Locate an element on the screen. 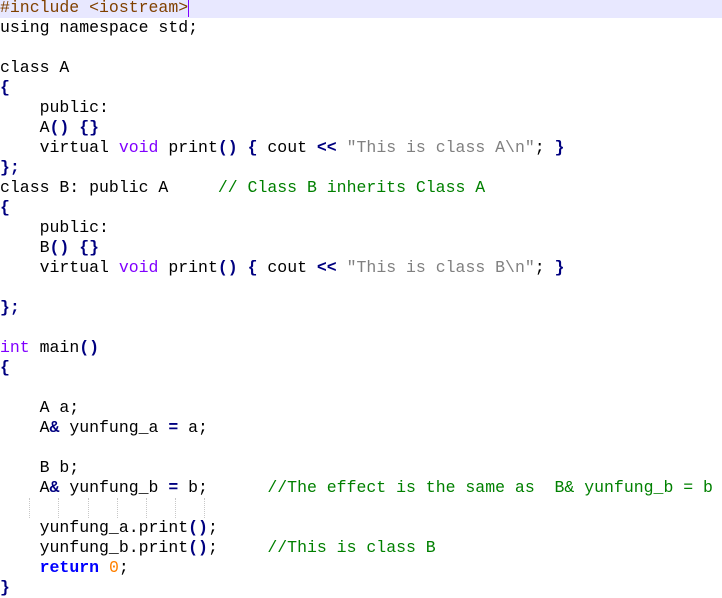 Image resolution: width=722 pixels, height=598 pixels. comment-token: // Class B inherits Class A is located at coordinates (351, 187).